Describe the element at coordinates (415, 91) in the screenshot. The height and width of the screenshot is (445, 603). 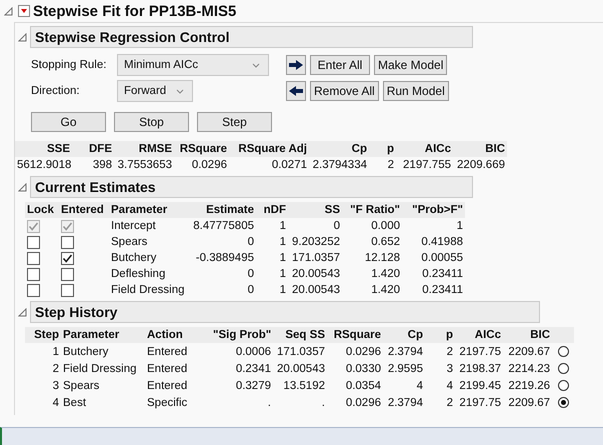
I see `model-button: Run Model` at that location.